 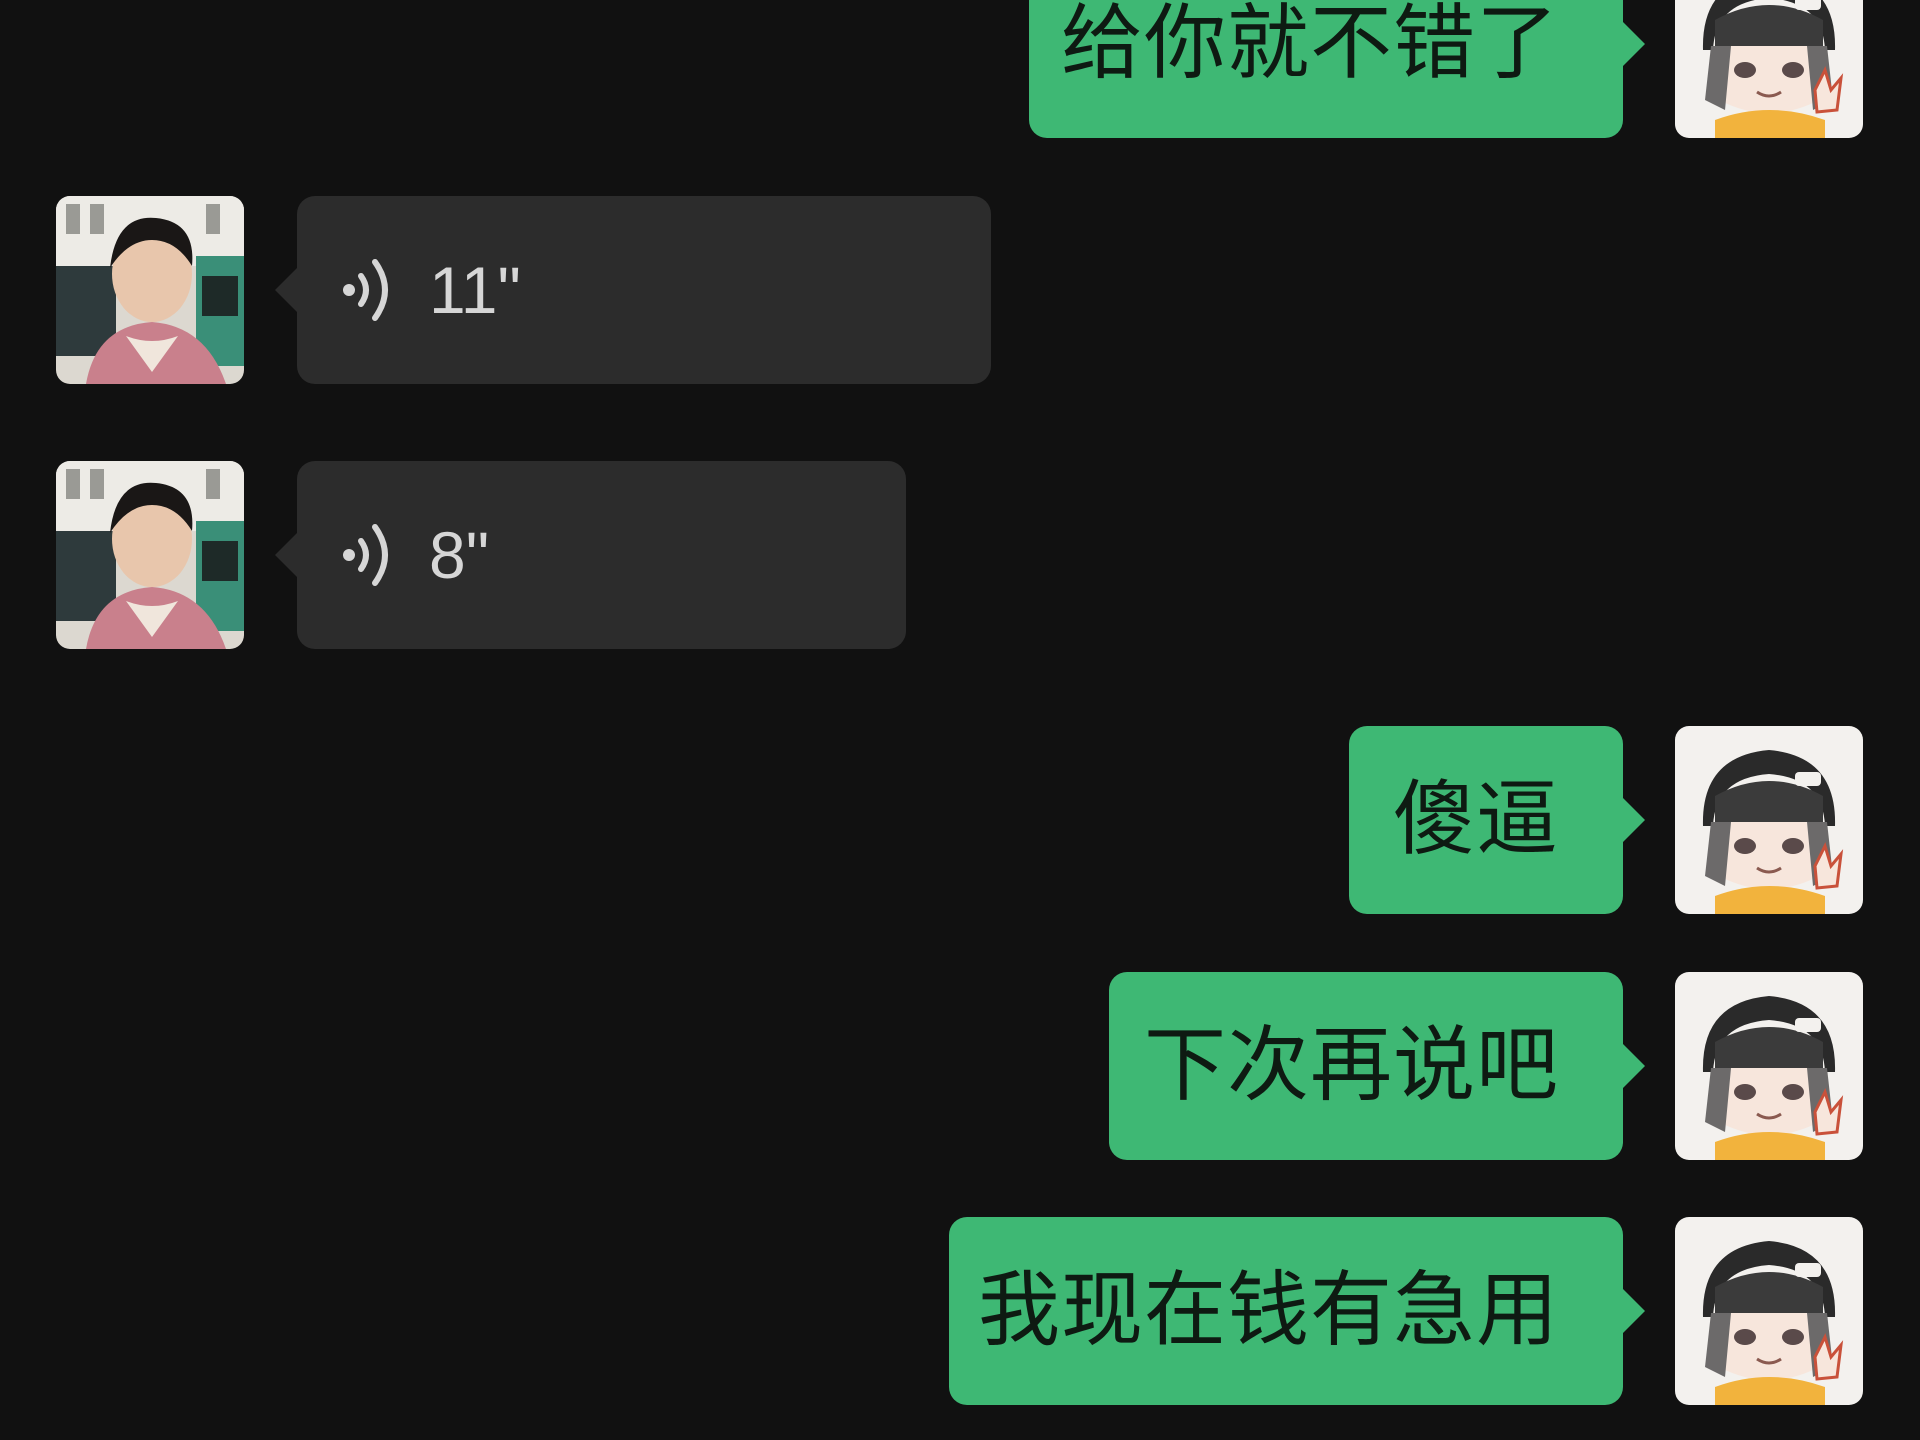 I want to click on voice-duration: 11", so click(x=475, y=290).